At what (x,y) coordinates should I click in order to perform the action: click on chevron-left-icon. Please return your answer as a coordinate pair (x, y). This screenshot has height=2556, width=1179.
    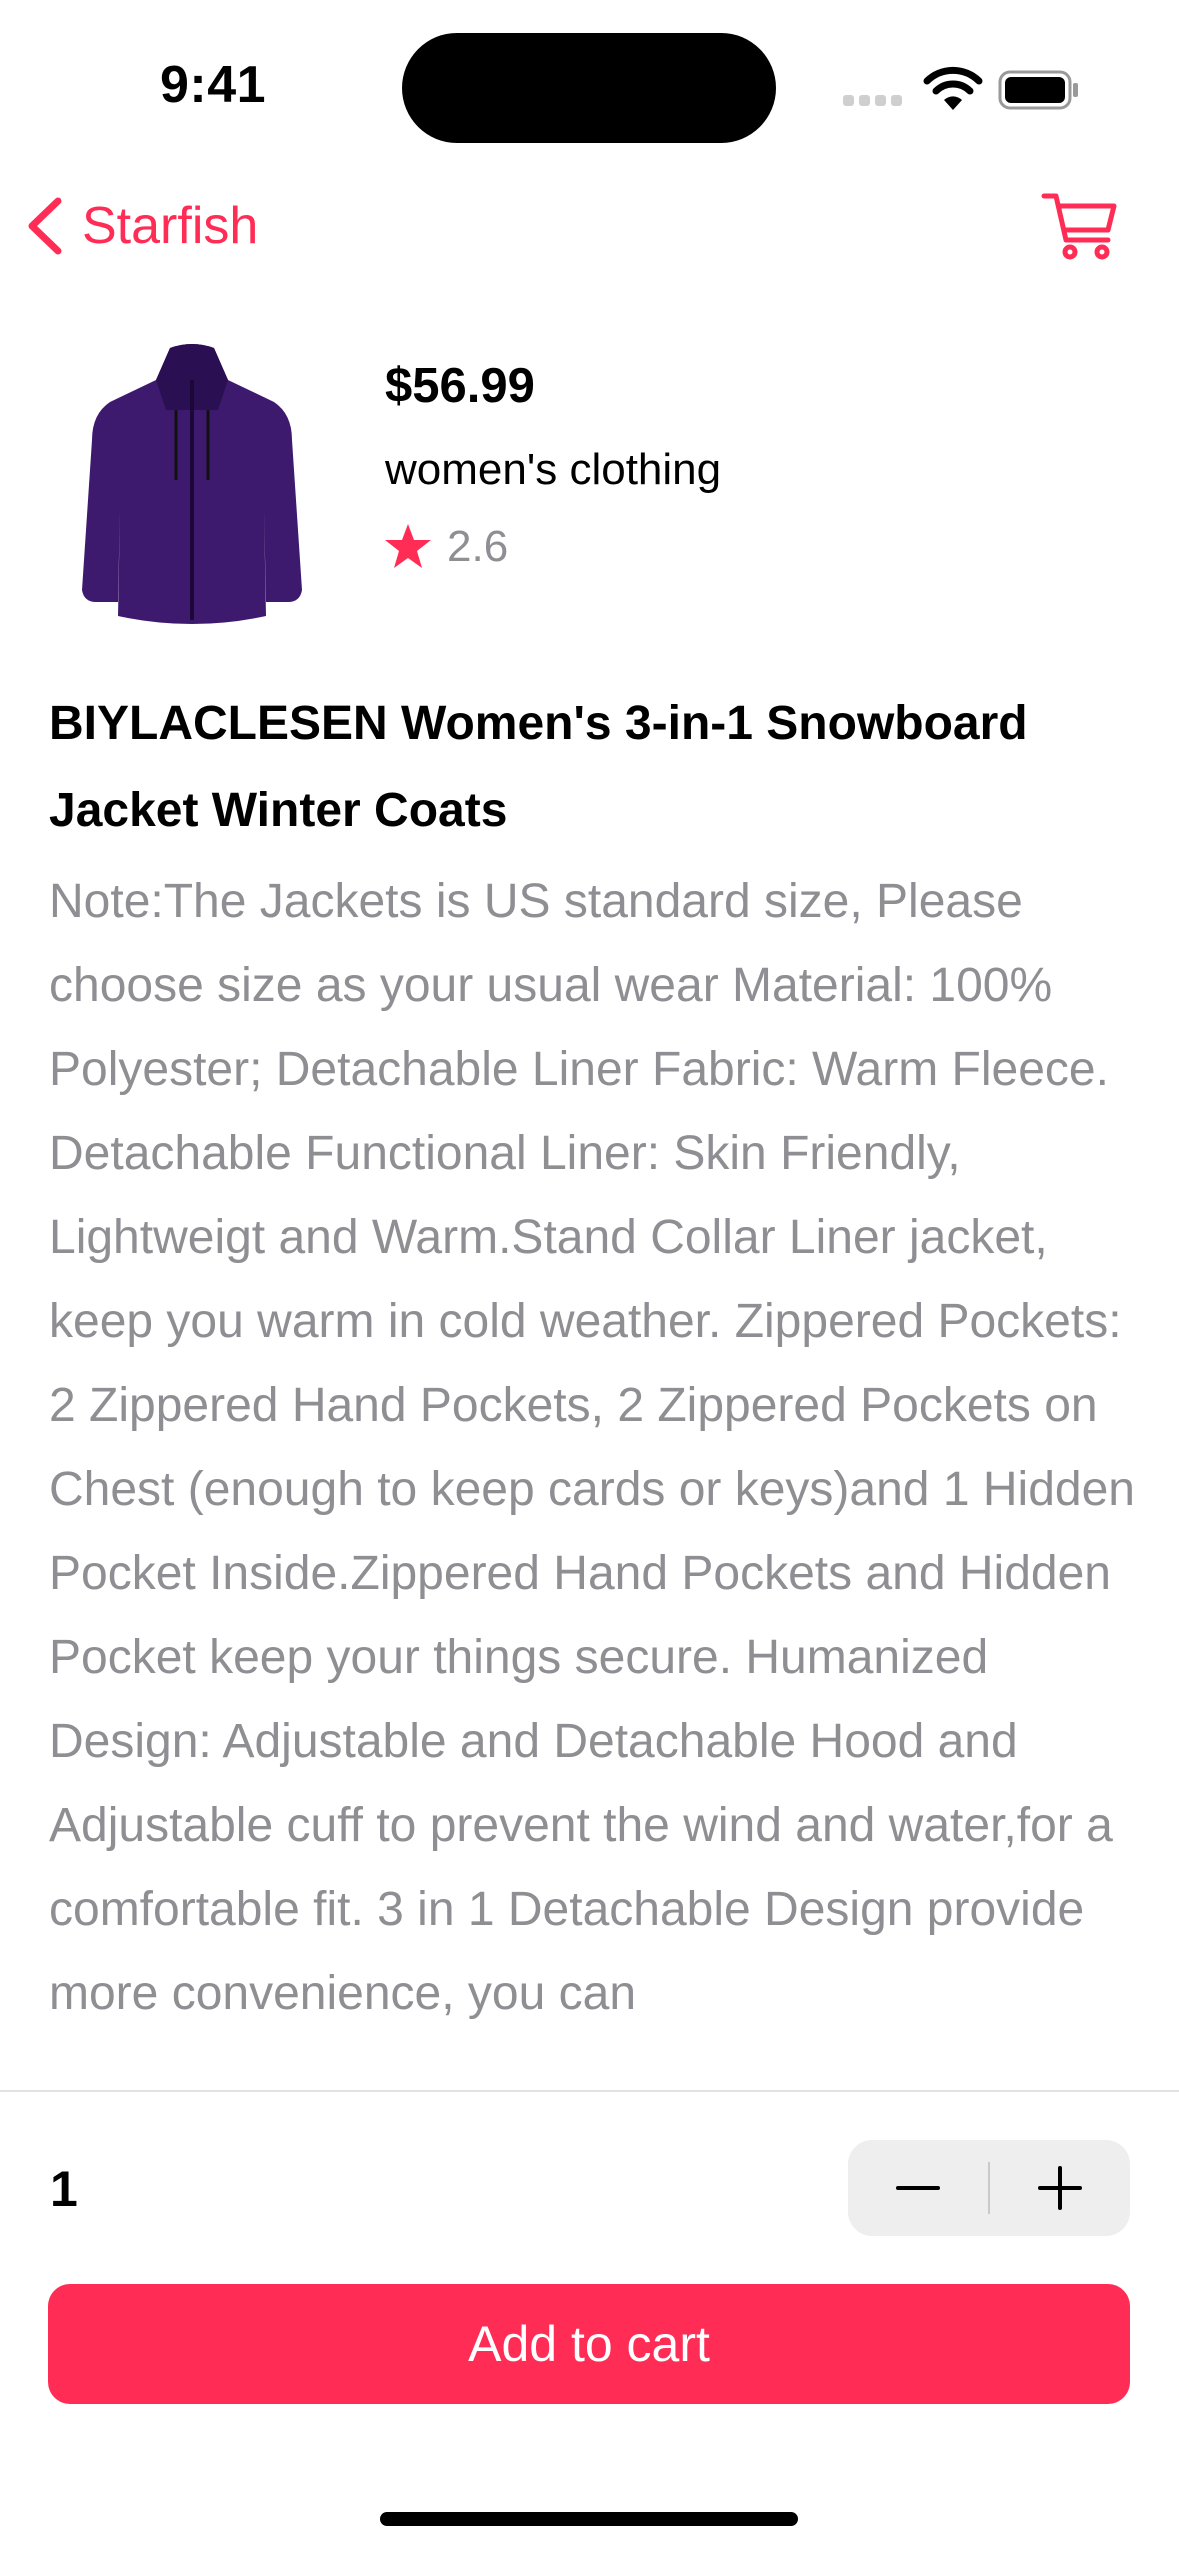
    Looking at the image, I should click on (45, 226).